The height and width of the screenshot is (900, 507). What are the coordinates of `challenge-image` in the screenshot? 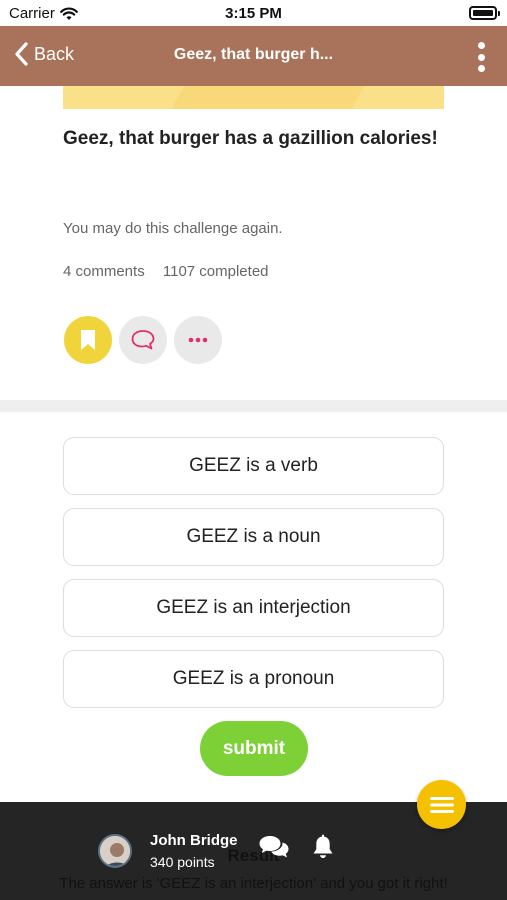 It's located at (253, 97).